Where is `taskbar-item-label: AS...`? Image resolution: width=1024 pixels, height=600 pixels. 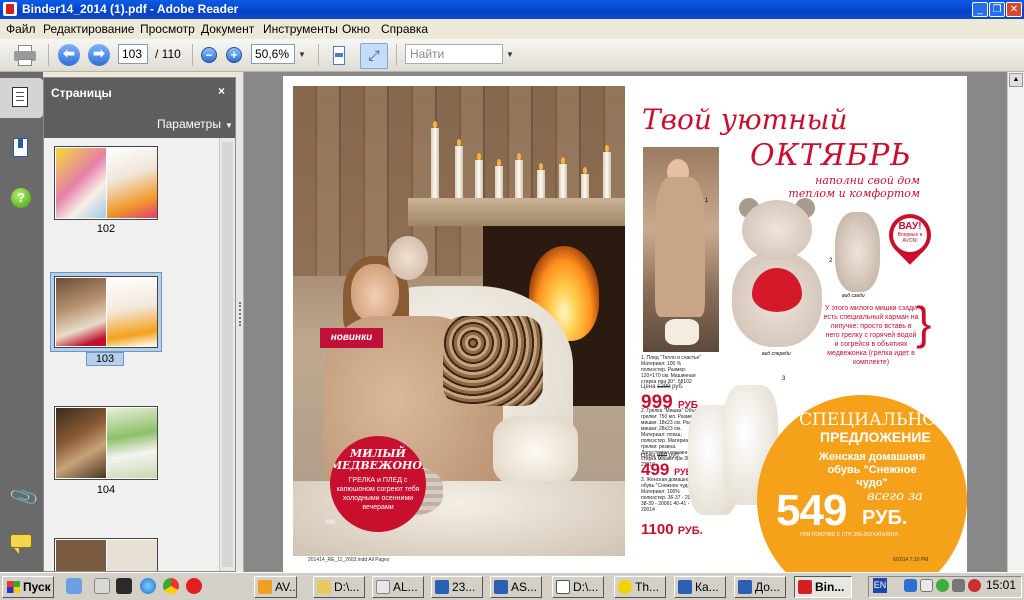
taskbar-item-label: AS... is located at coordinates (524, 587).